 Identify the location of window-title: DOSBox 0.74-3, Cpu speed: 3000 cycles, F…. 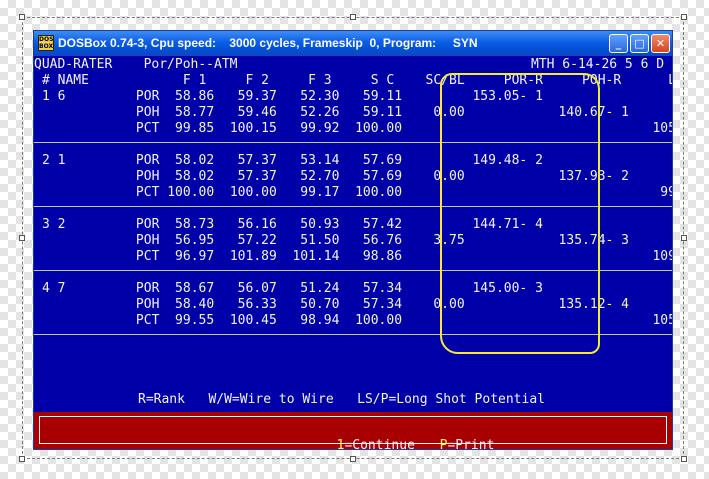
(268, 43).